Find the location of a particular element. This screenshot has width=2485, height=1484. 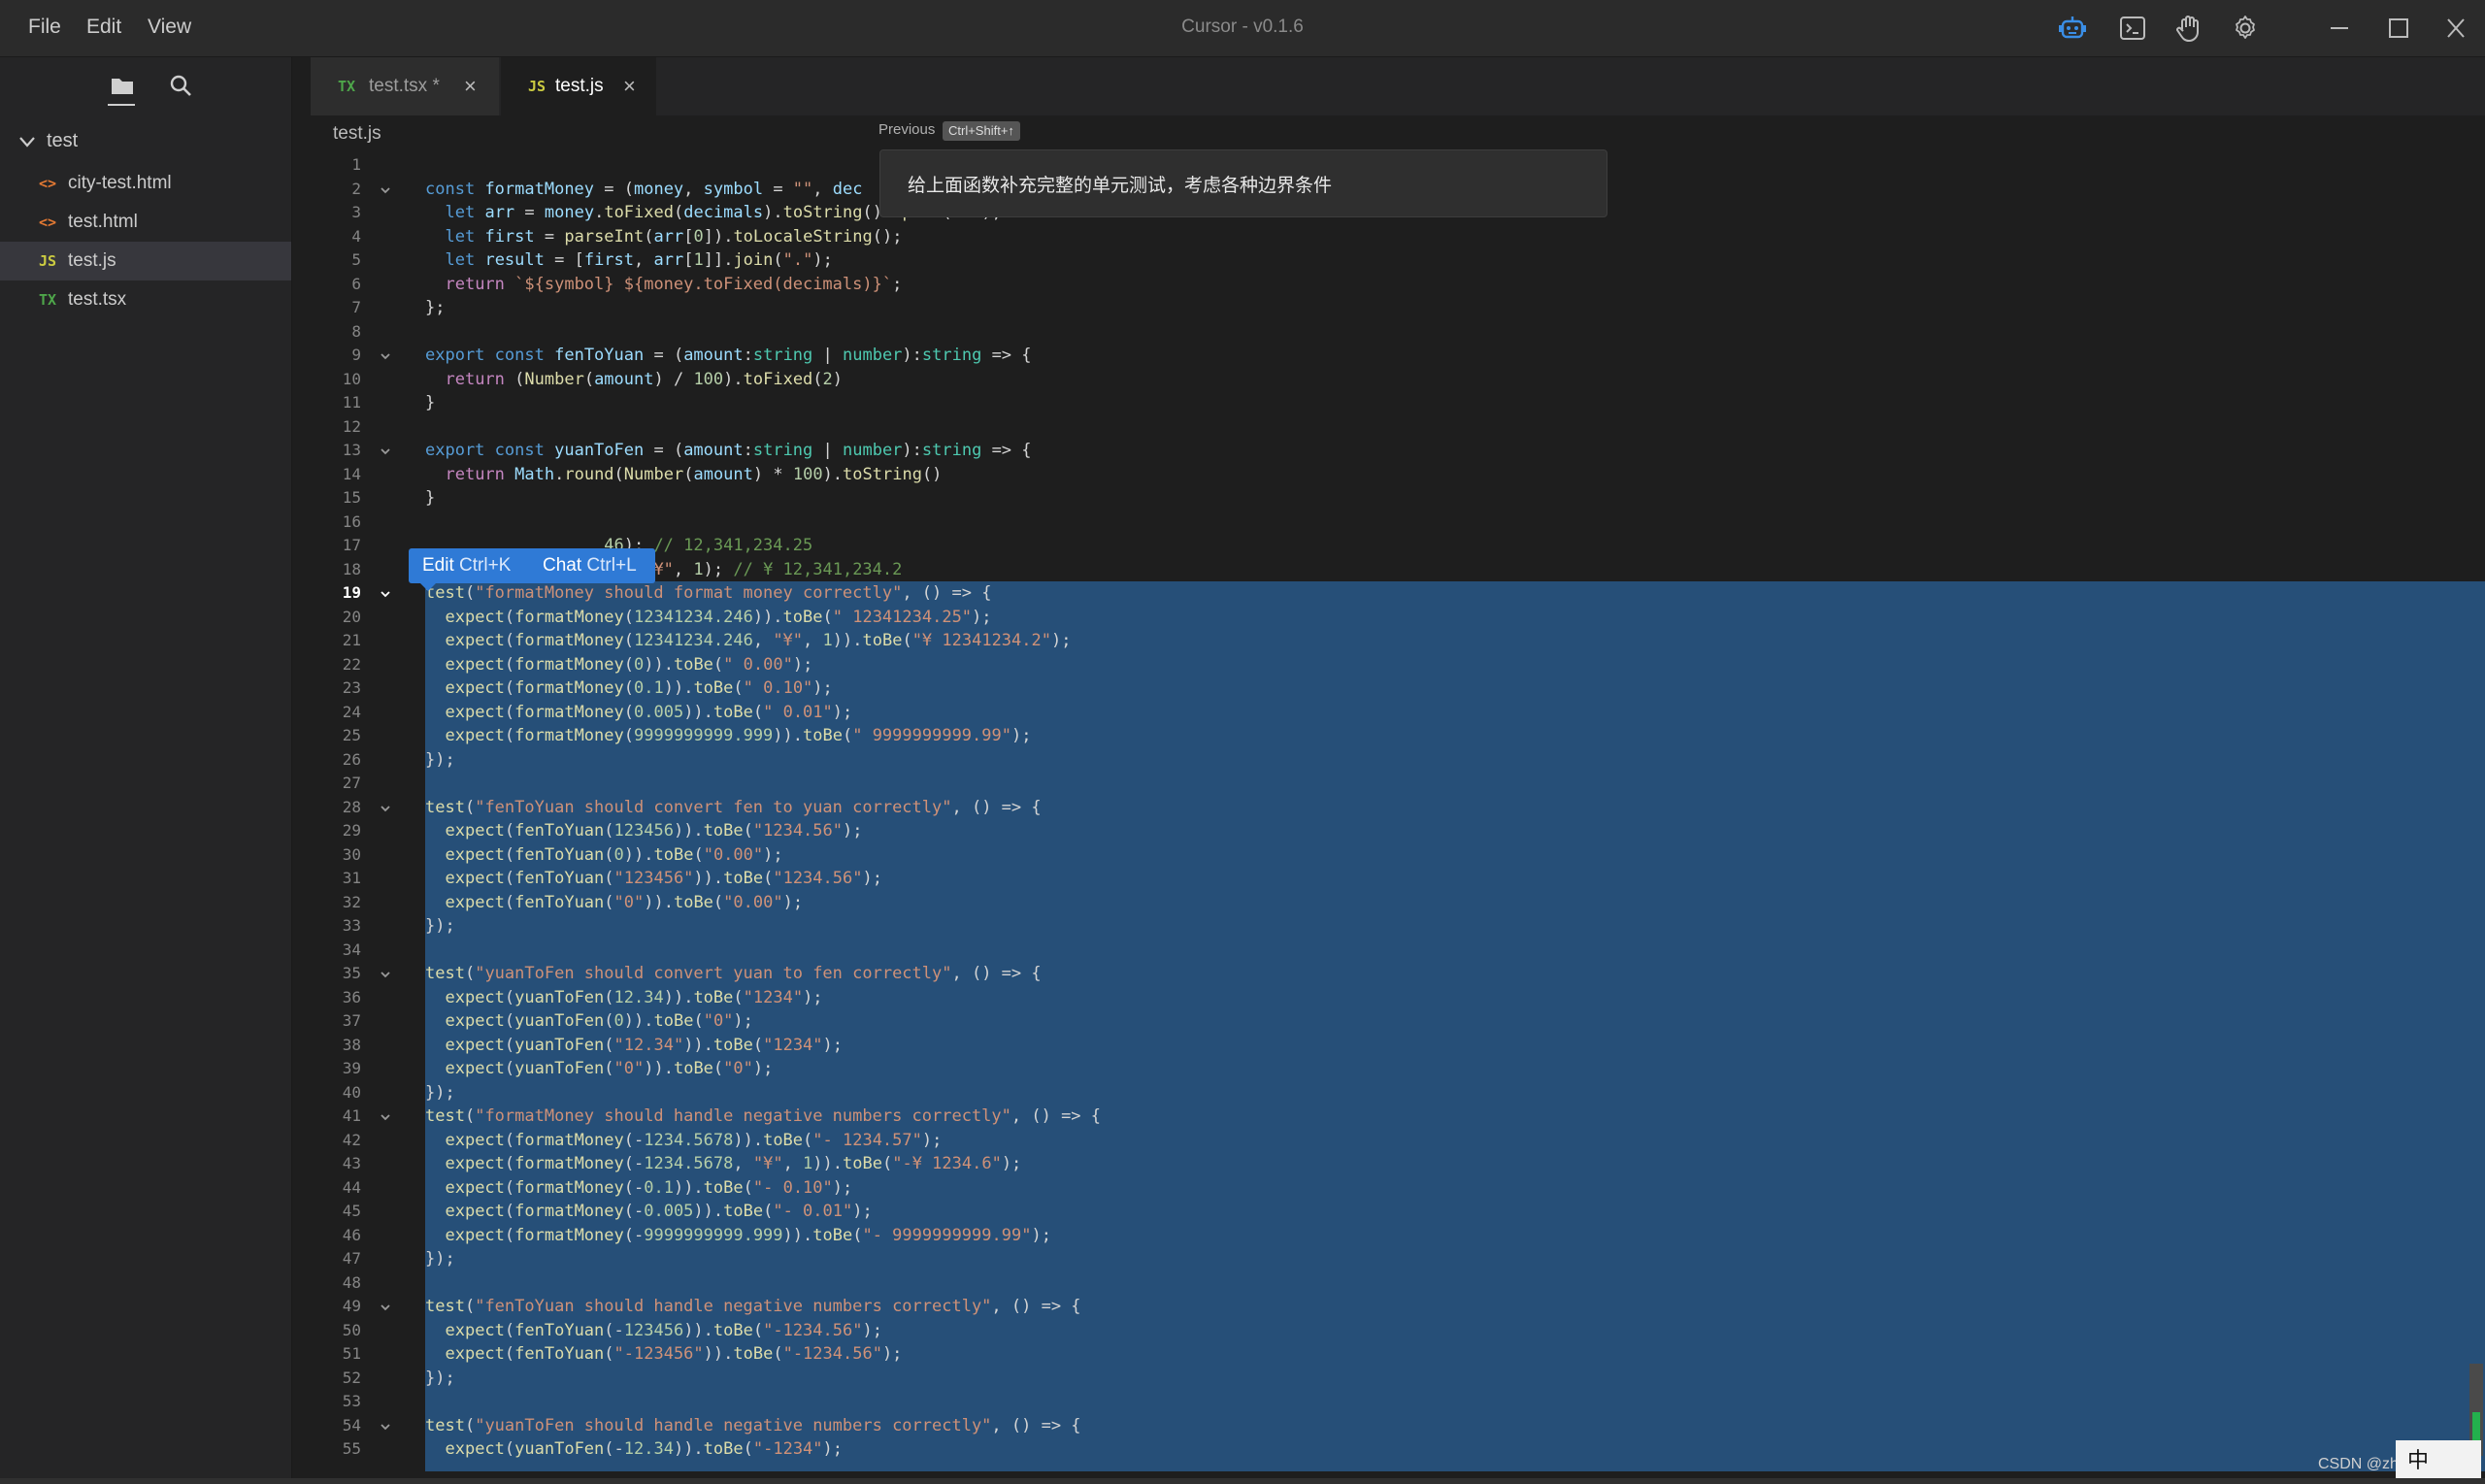

code-line: expect(yuanToFen(0)).toBe("0"); is located at coordinates (588, 1021).